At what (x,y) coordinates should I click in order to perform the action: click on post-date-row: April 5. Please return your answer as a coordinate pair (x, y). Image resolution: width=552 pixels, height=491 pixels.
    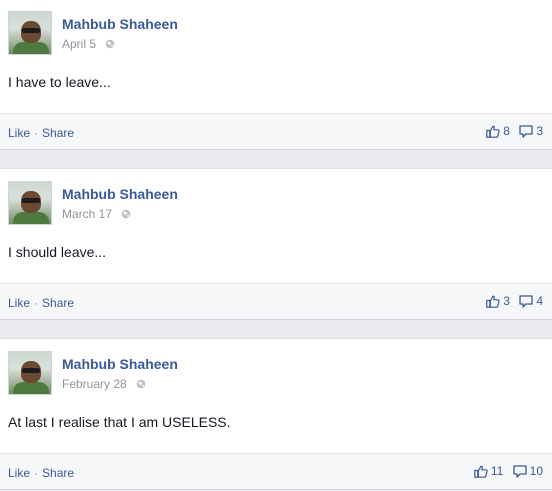
    Looking at the image, I should click on (88, 44).